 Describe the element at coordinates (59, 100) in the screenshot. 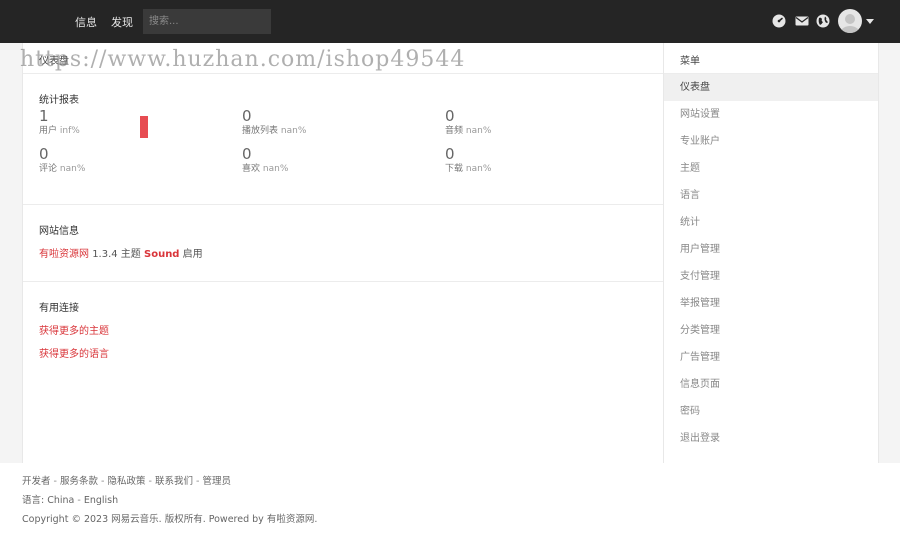

I see `stats-section-title: 统计报表` at that location.